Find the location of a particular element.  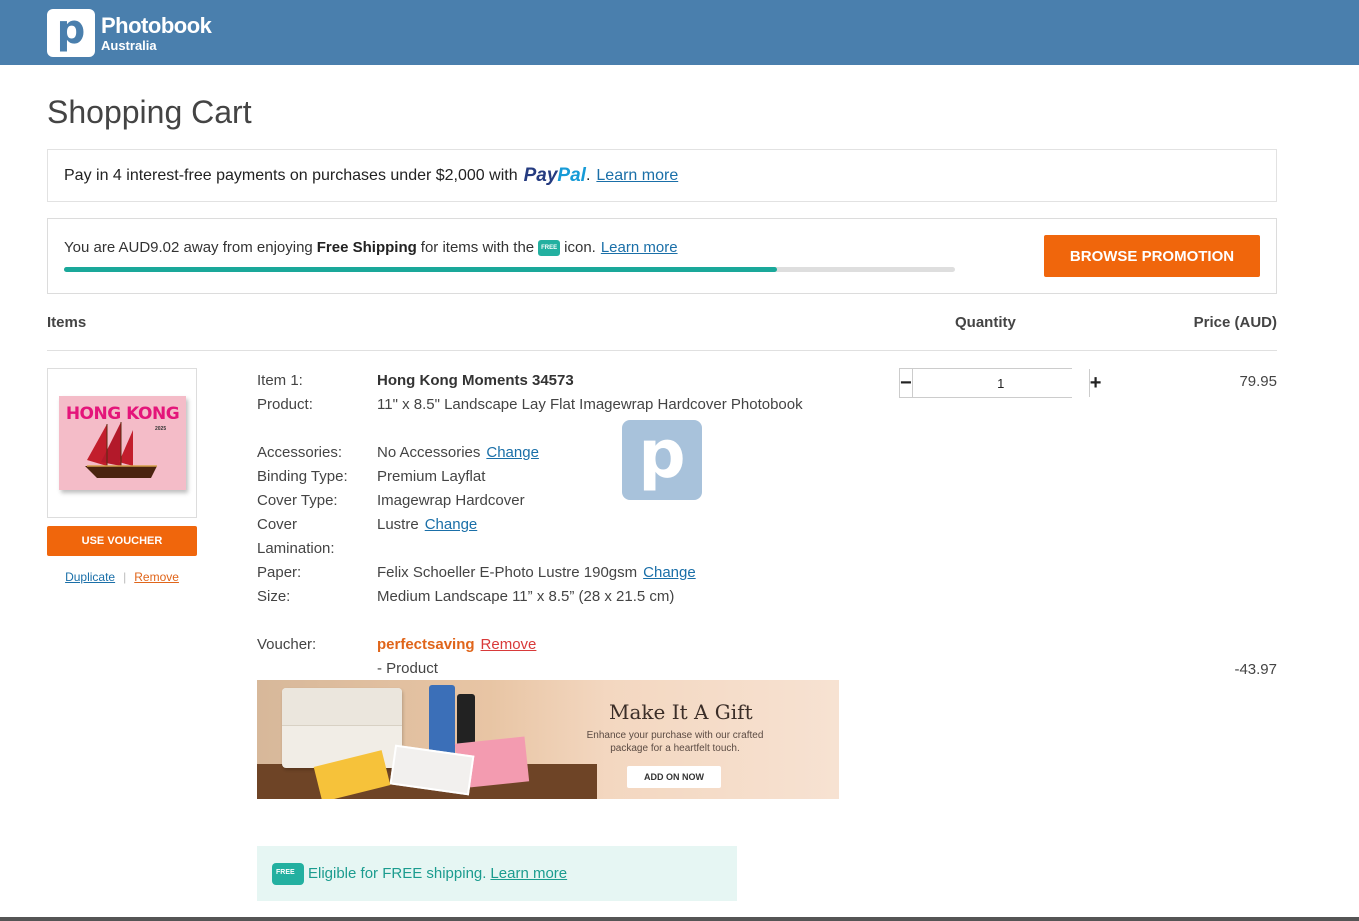

photobook-cover-image: HONG KONG 2025 is located at coordinates (122, 443).